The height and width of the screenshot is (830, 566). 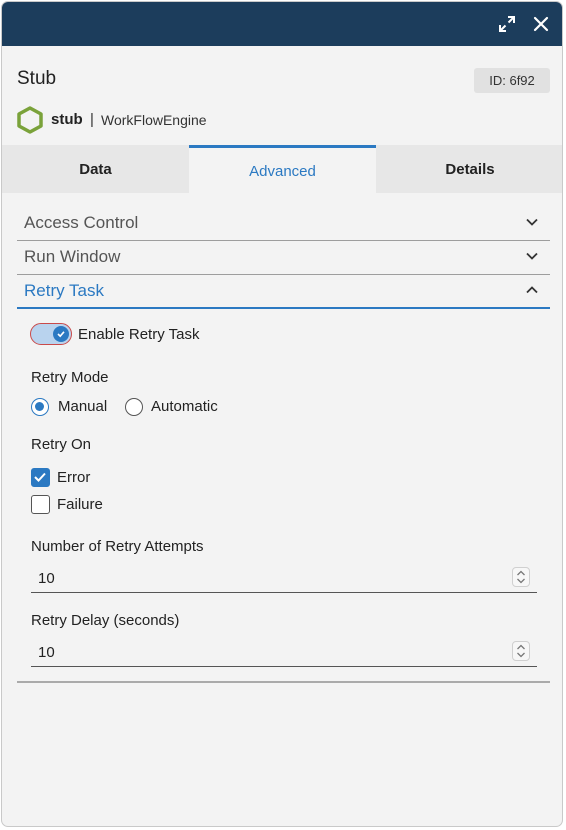 What do you see at coordinates (139, 334) in the screenshot?
I see `enable-retry-label: Enable Retry Task` at bounding box center [139, 334].